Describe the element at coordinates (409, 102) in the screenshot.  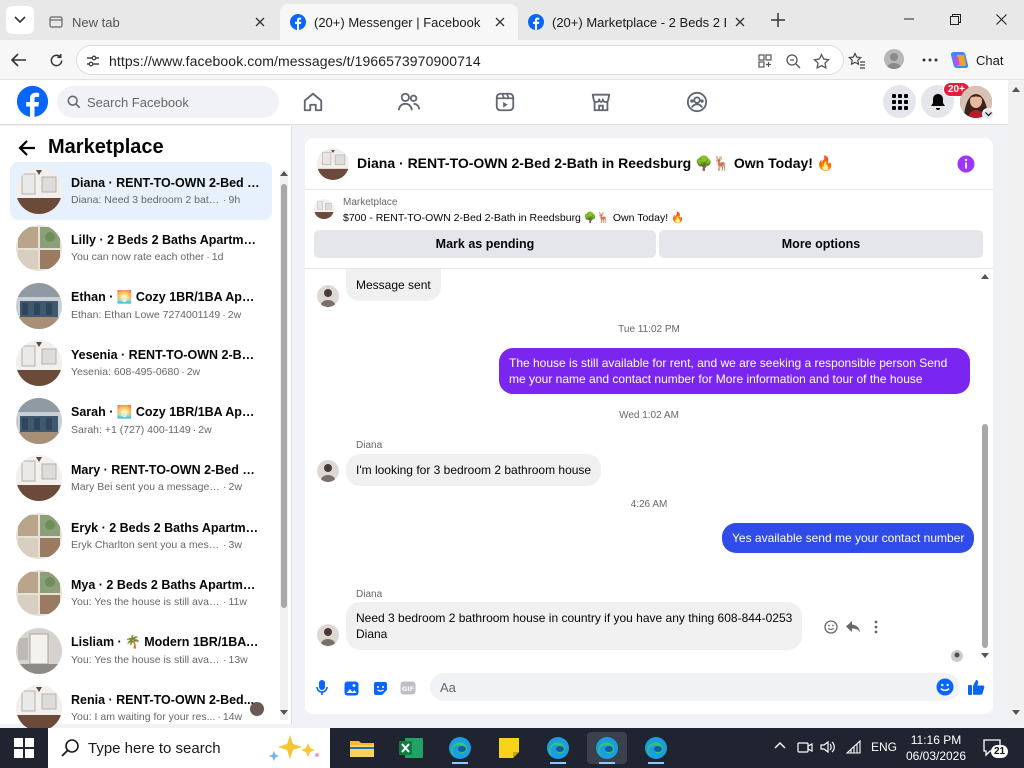
I see `friends-nav-button` at that location.